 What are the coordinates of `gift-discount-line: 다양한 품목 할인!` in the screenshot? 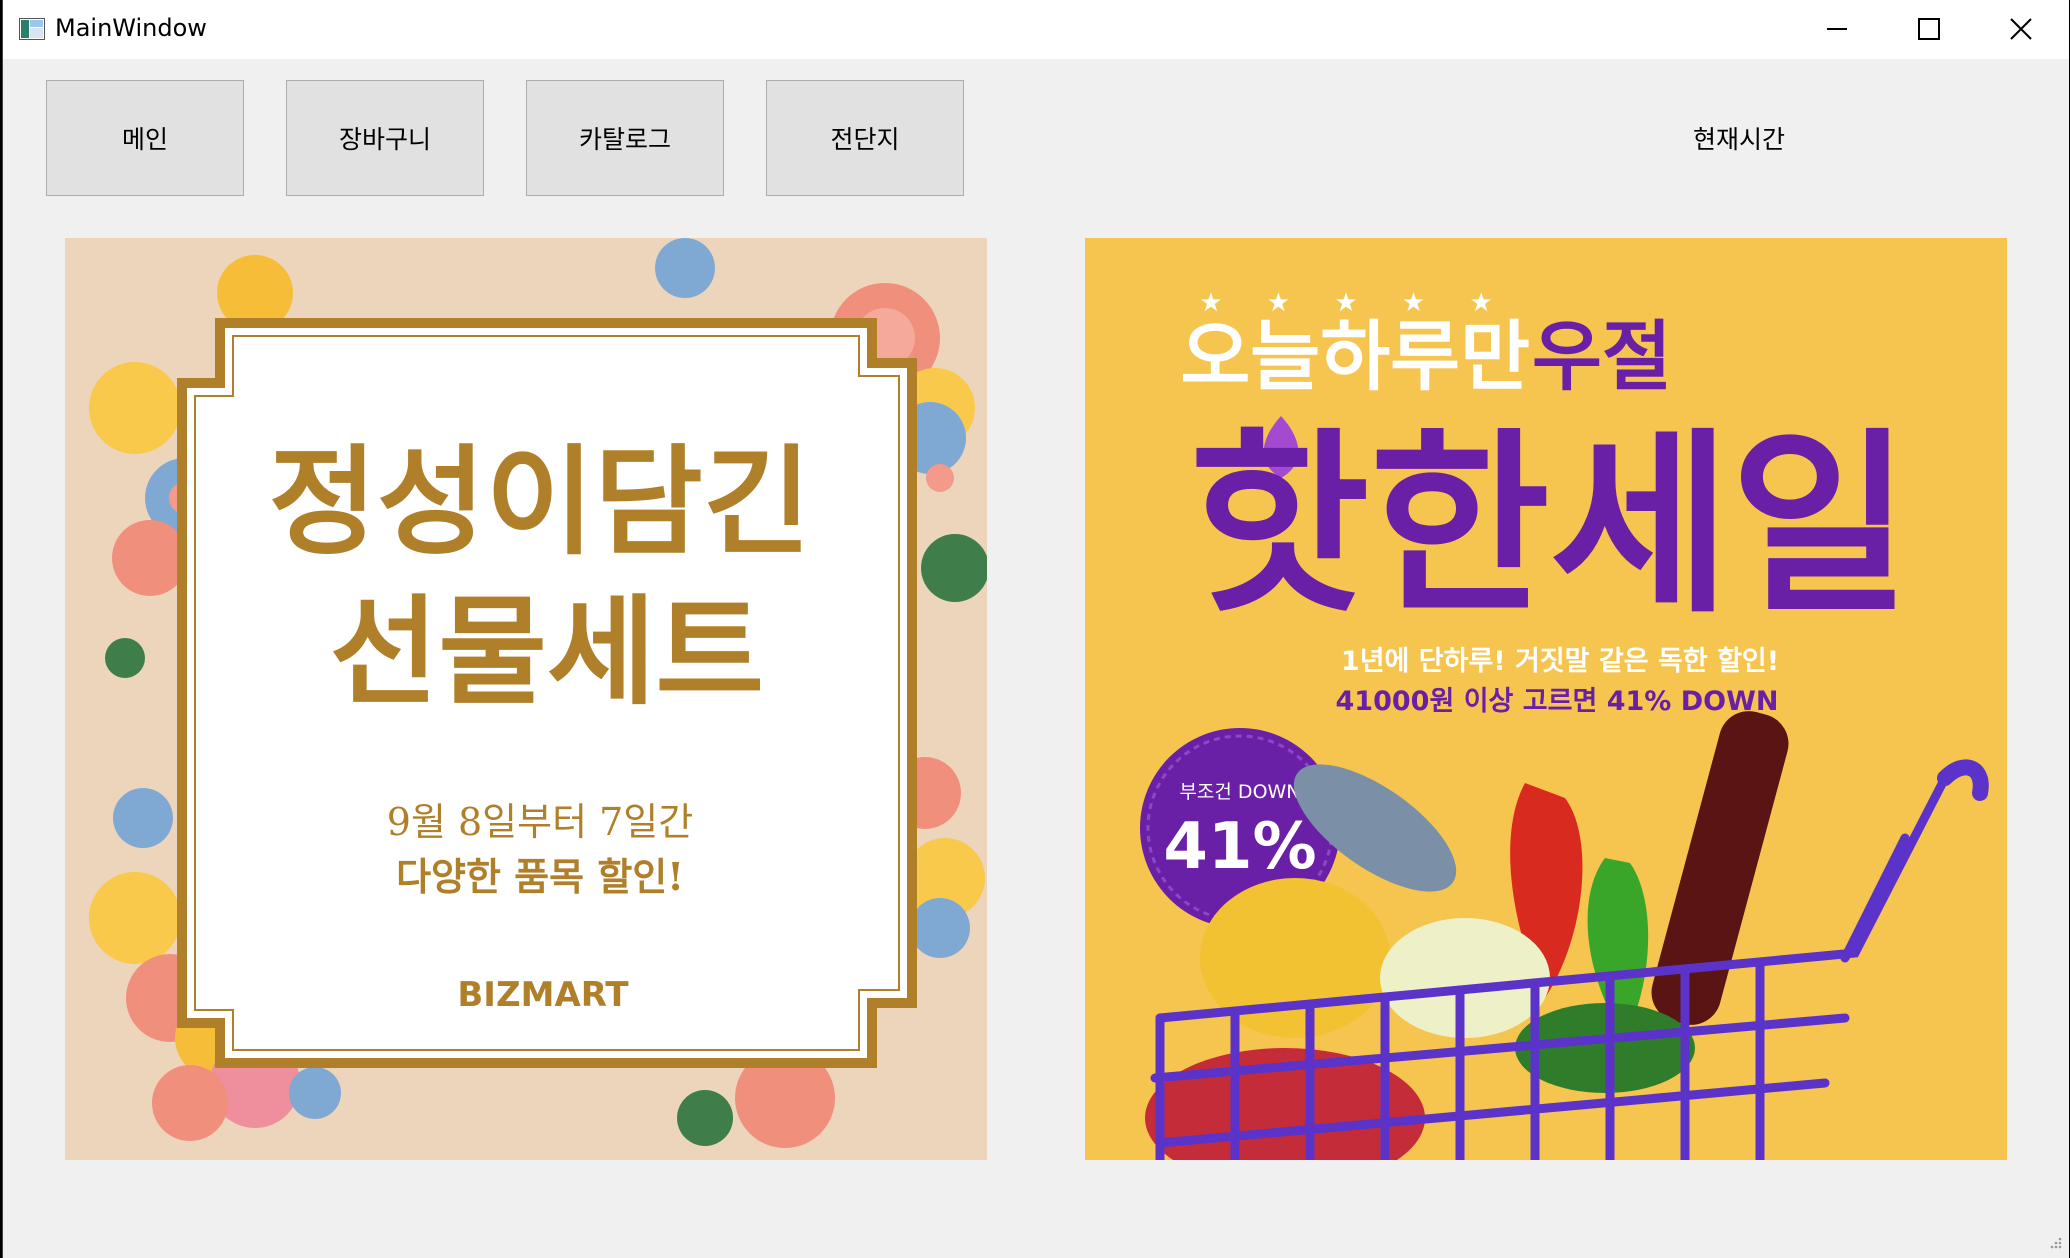 It's located at (540, 876).